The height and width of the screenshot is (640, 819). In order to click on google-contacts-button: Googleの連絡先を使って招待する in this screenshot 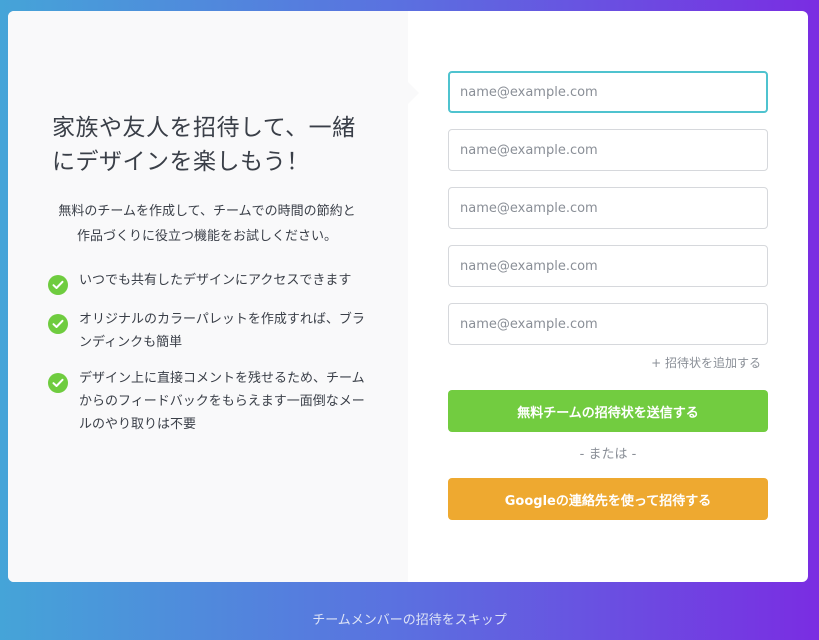, I will do `click(608, 499)`.